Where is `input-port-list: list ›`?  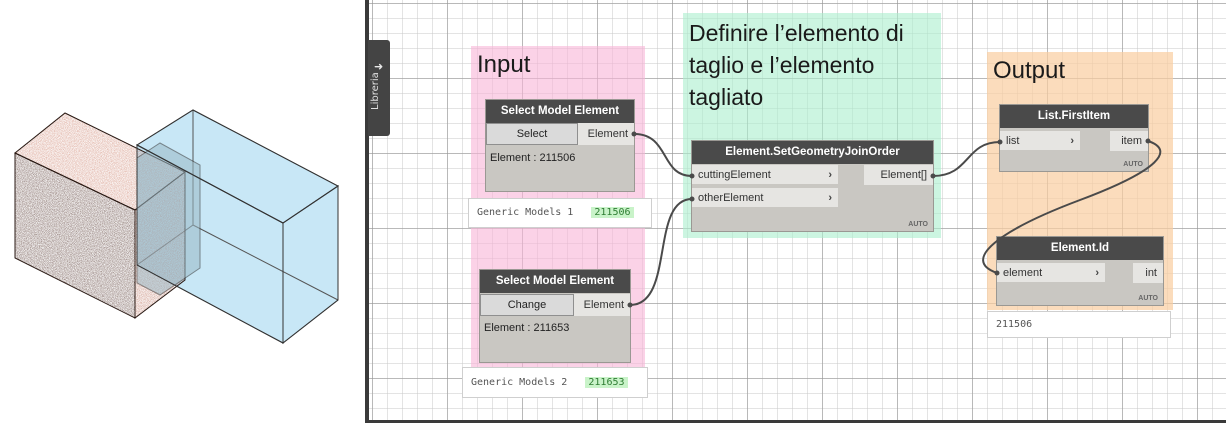
input-port-list: list › is located at coordinates (1040, 141).